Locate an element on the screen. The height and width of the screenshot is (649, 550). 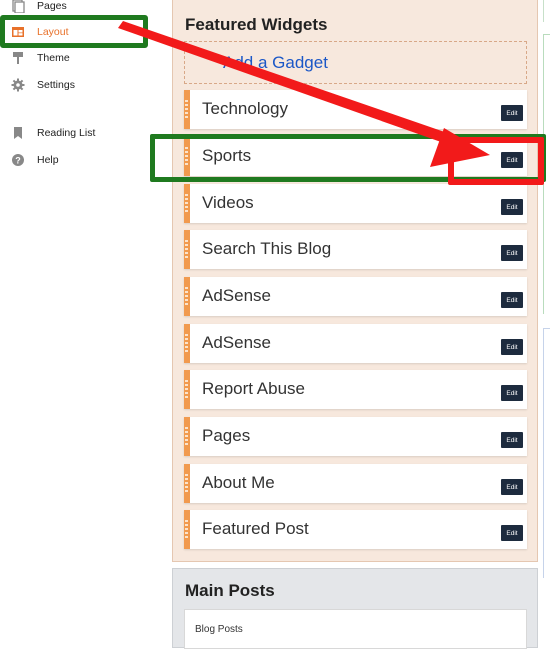
gadget-label: Blog Posts is located at coordinates (219, 629).